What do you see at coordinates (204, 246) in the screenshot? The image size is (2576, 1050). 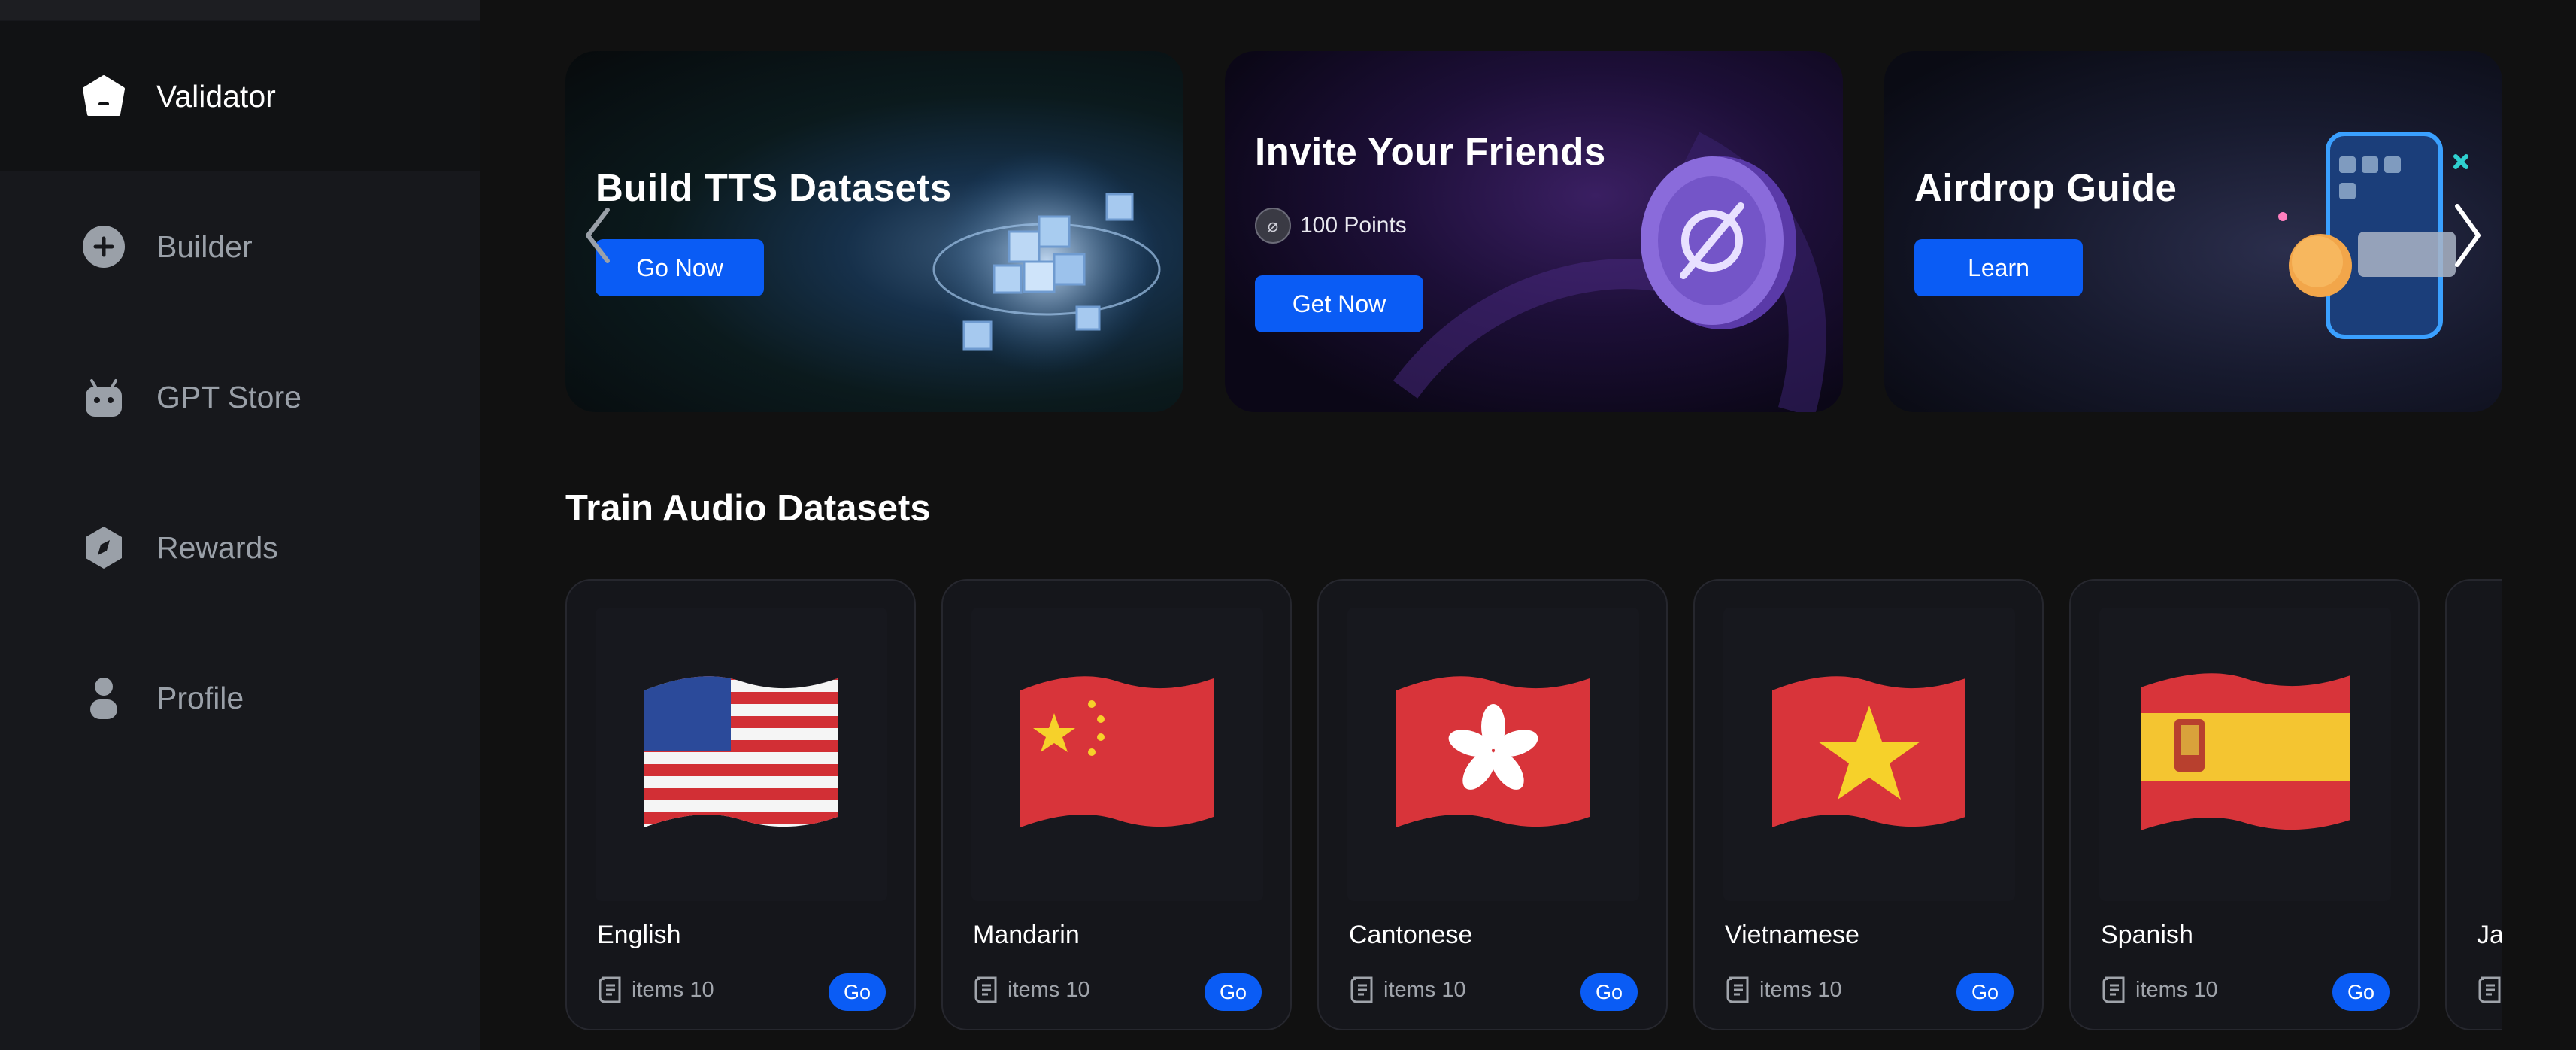 I see `sidebar-item-label: Builder` at bounding box center [204, 246].